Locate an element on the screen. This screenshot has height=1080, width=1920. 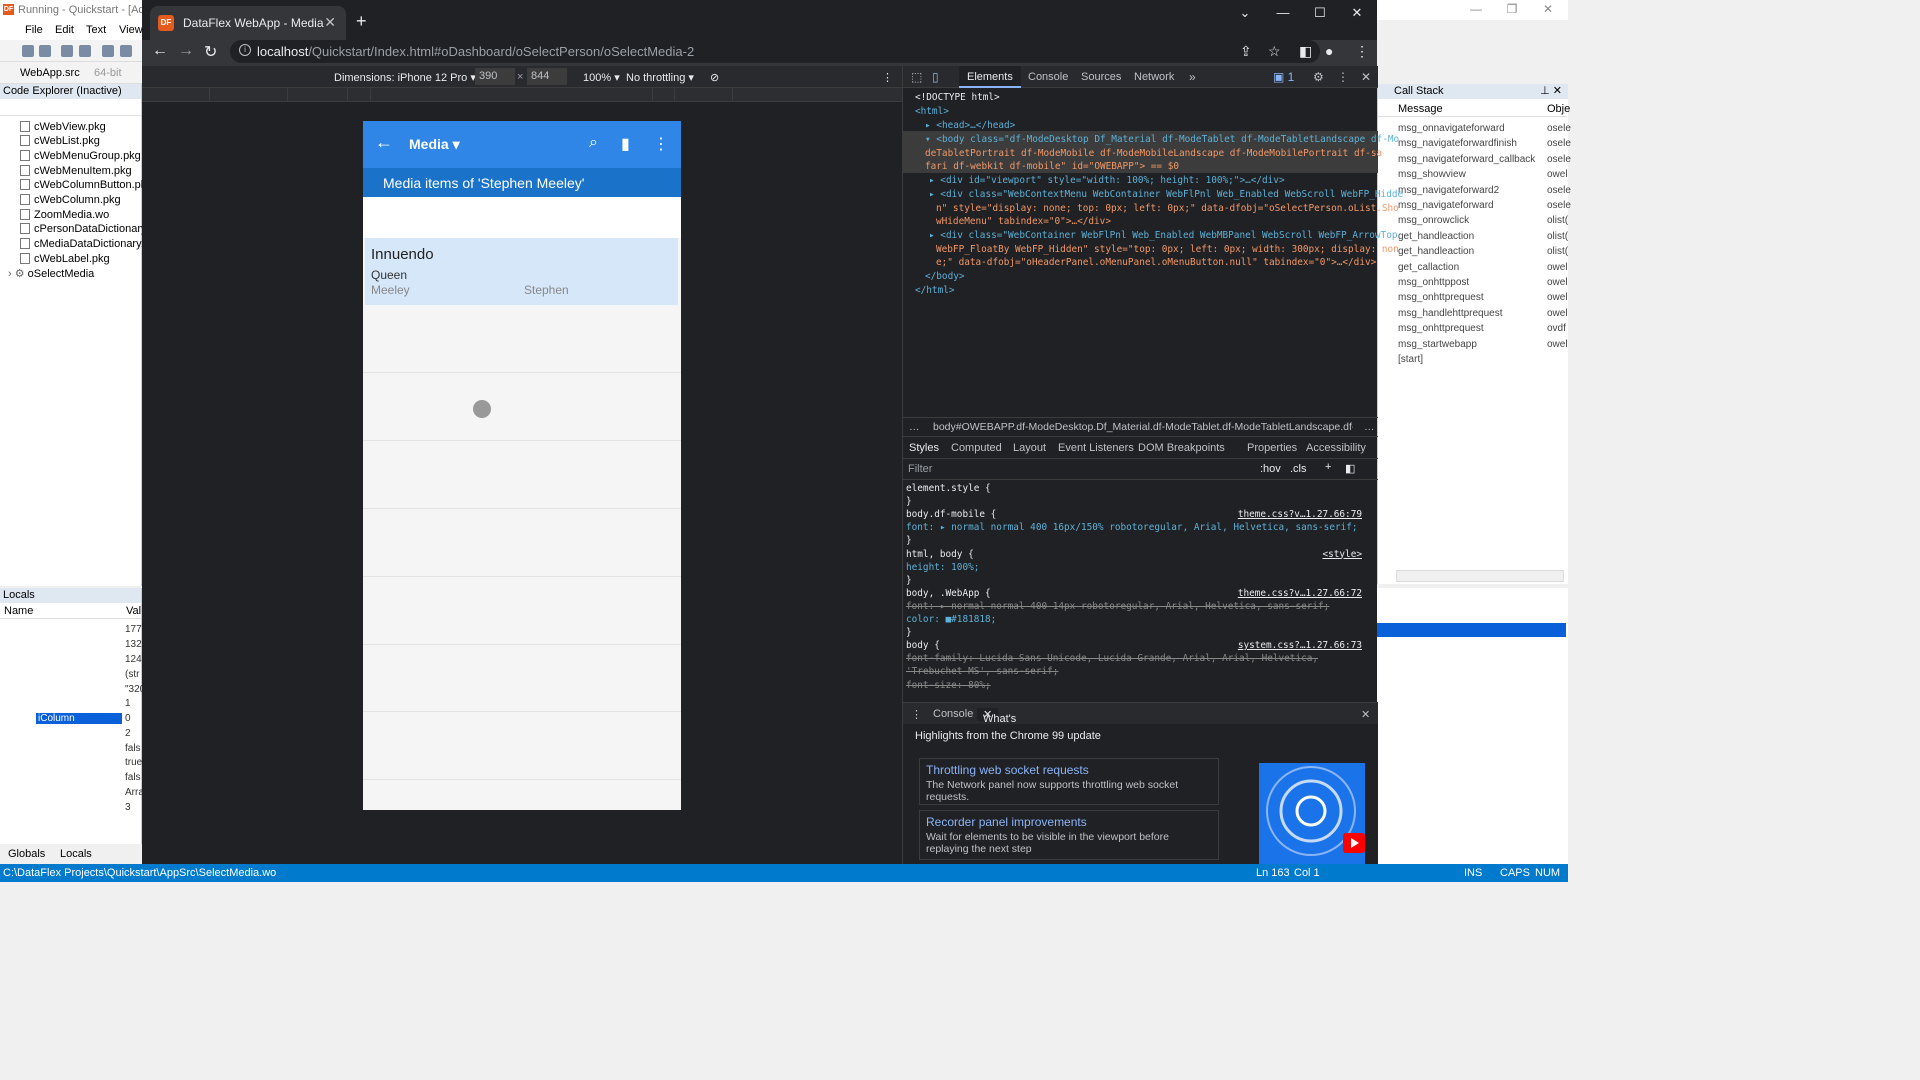
device-more-icon: ⋮ is located at coordinates (887, 77).